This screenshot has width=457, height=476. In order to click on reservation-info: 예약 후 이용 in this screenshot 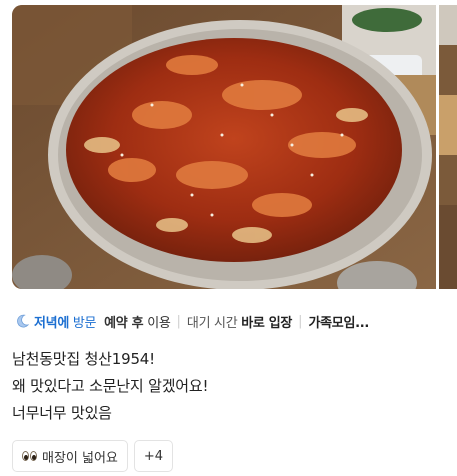, I will do `click(137, 321)`.